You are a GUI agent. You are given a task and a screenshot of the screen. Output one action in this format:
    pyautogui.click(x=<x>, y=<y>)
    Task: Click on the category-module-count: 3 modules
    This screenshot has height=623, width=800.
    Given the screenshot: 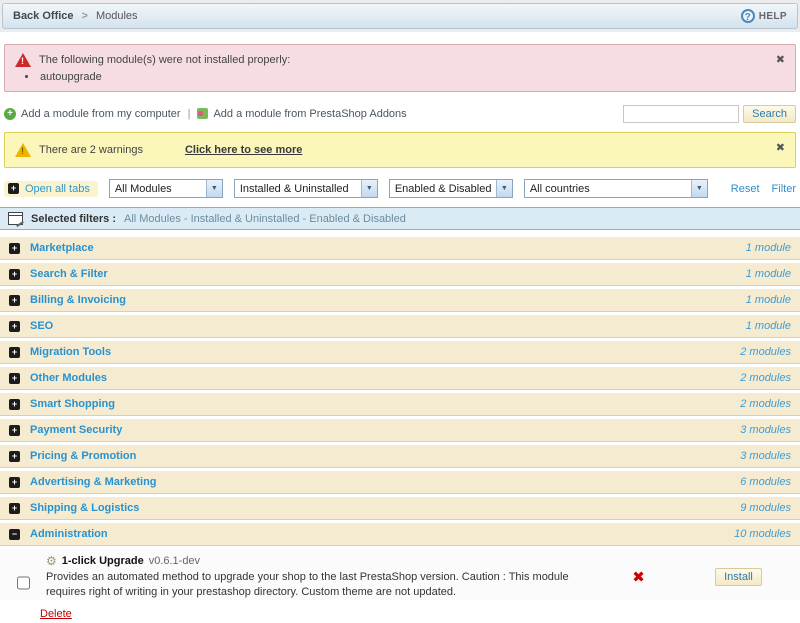 What is the action you would take?
    pyautogui.click(x=765, y=456)
    